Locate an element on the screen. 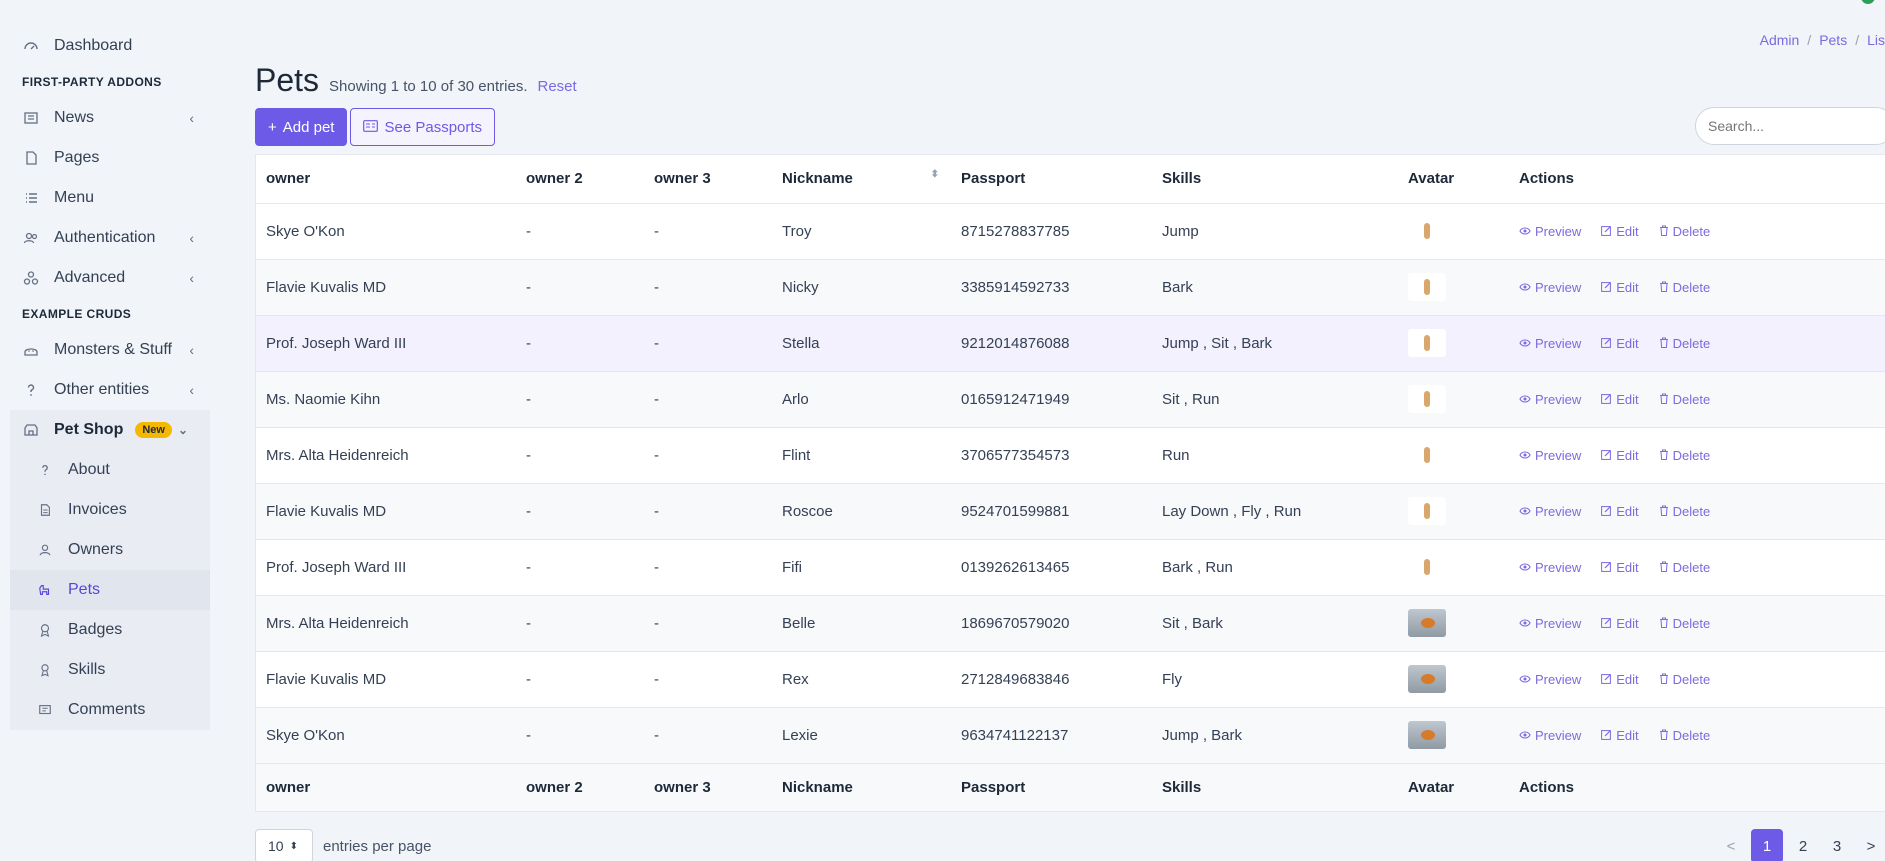 The width and height of the screenshot is (1885, 861). pagination-next: > is located at coordinates (1871, 845).